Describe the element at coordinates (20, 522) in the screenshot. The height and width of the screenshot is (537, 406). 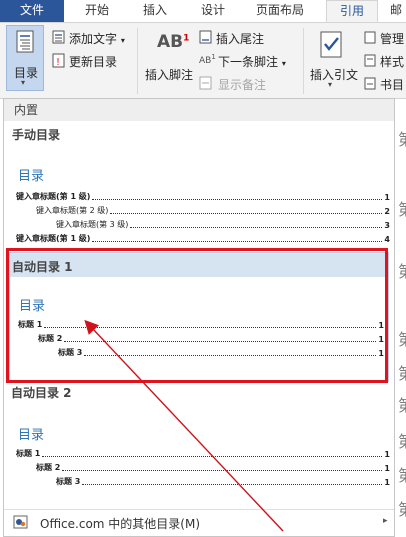
I see `office-toc-icon` at that location.